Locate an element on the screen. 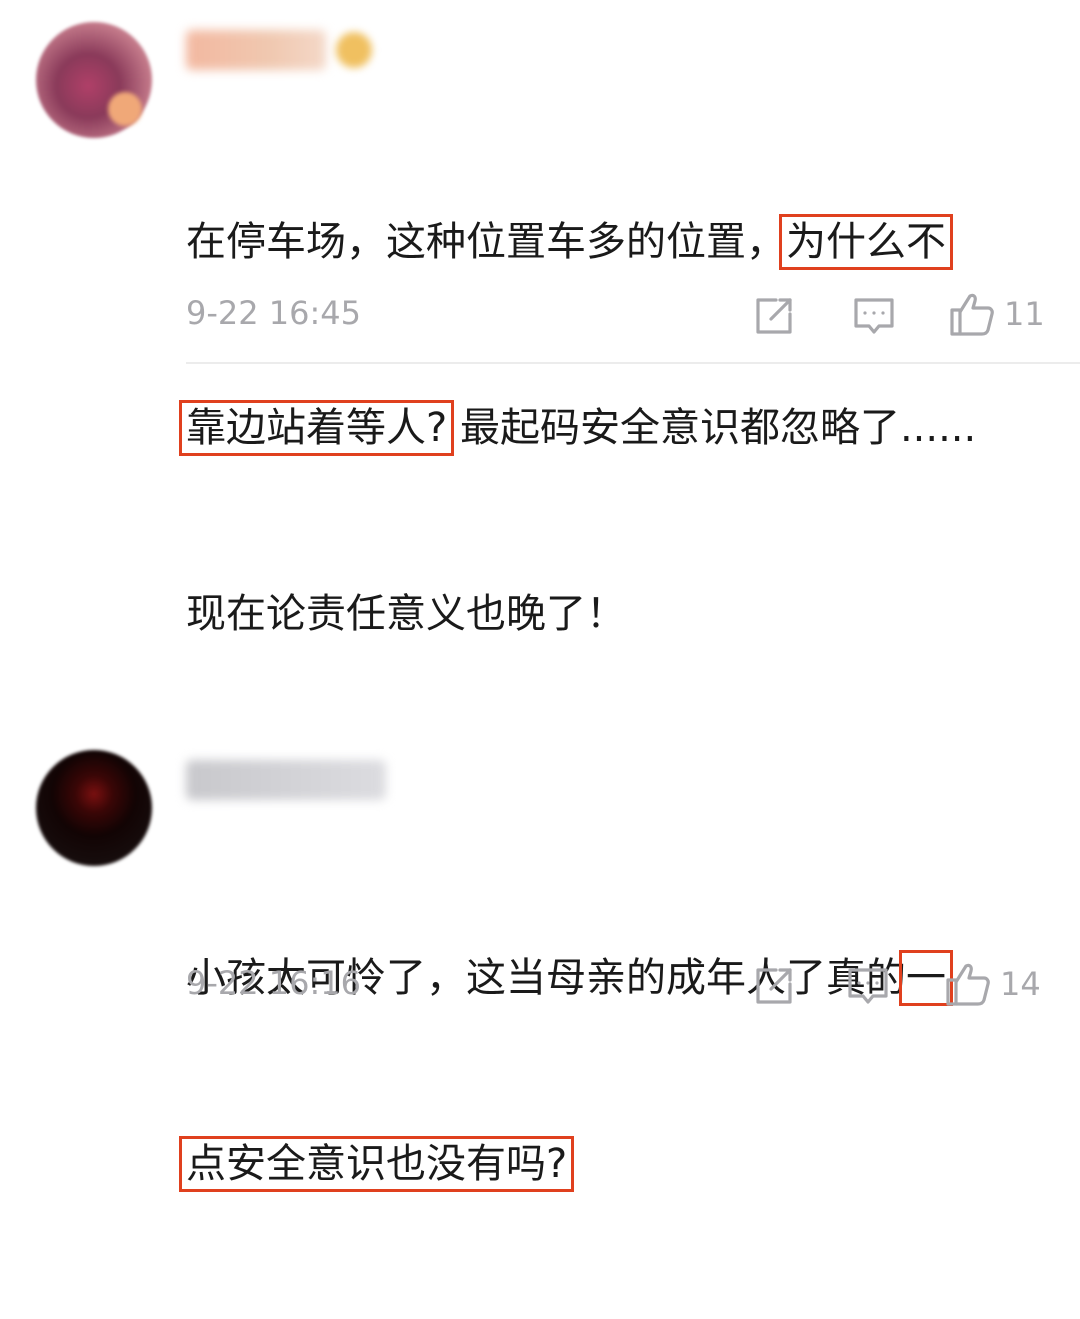 This screenshot has width=1080, height=1319. like-button: 14 is located at coordinates (992, 984).